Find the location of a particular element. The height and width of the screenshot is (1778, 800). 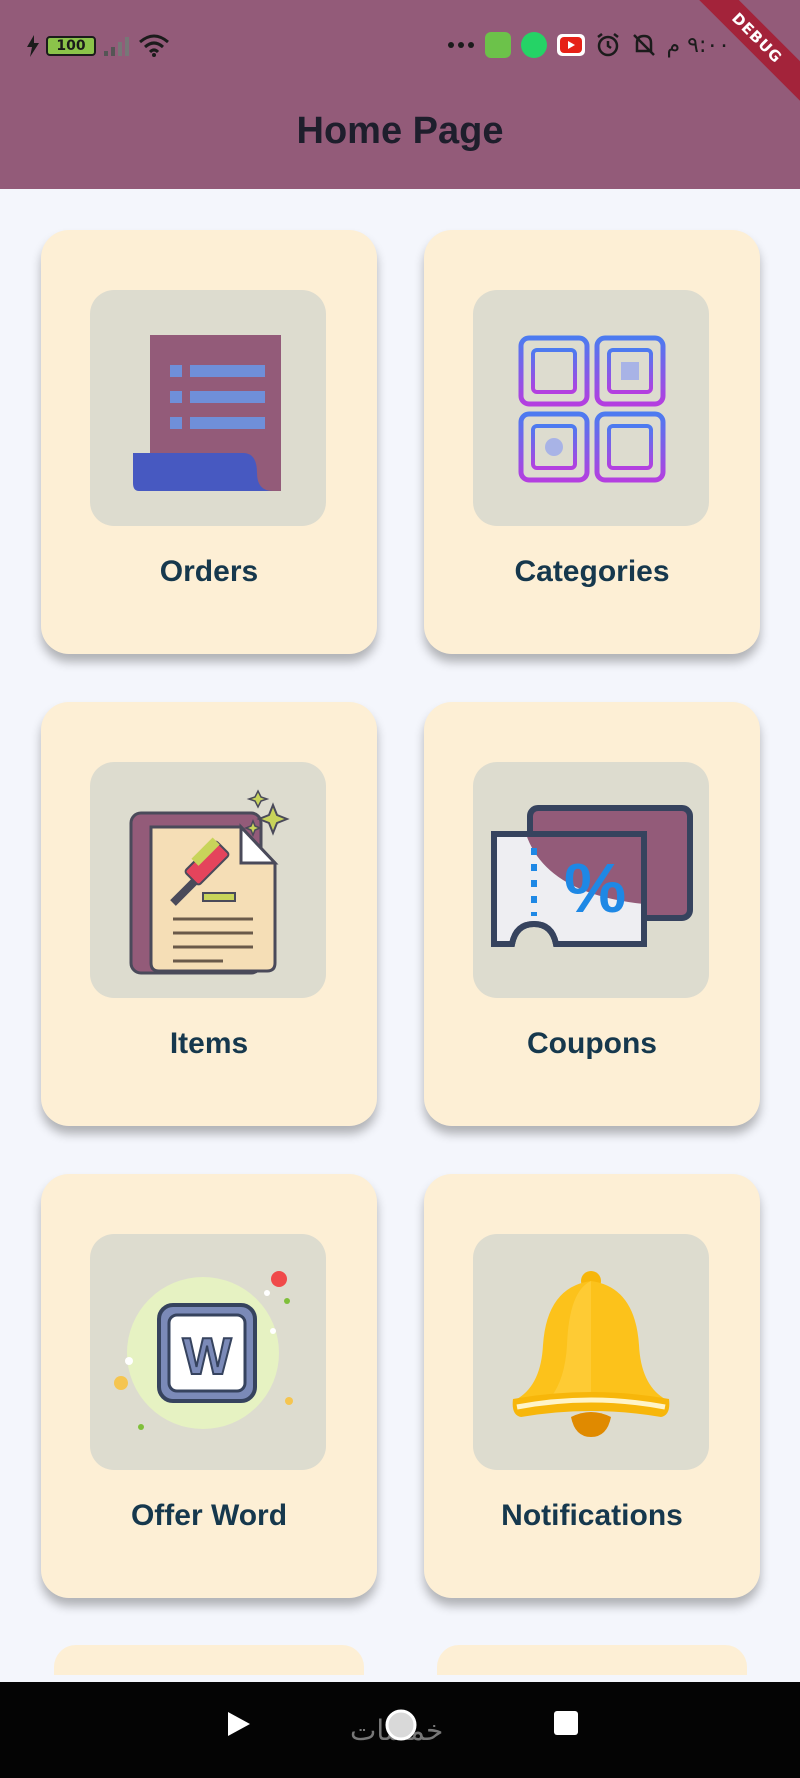

status-bar: 100 ٩:٠٠ م DEBUG is located at coordinates (400, 54).